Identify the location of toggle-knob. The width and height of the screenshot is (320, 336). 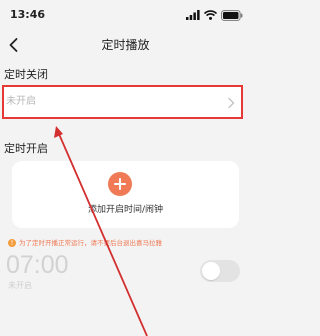
(211, 271).